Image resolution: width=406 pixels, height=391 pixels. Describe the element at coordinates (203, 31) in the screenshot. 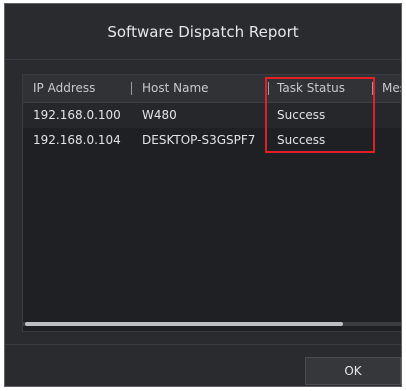

I see `dialog-title: Software Dispatch Report` at that location.